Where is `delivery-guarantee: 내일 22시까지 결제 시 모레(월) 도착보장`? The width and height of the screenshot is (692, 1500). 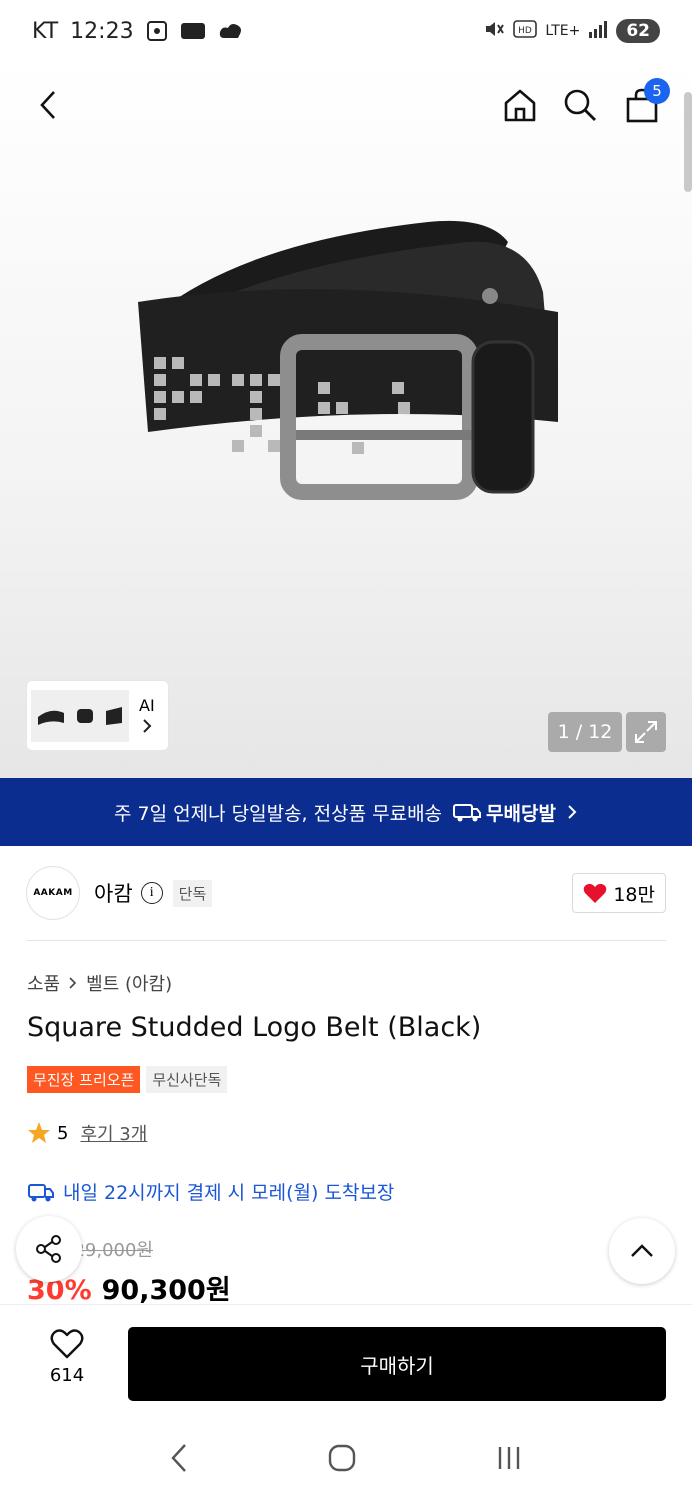 delivery-guarantee: 내일 22시까지 결제 시 모레(월) 도착보장 is located at coordinates (210, 1191).